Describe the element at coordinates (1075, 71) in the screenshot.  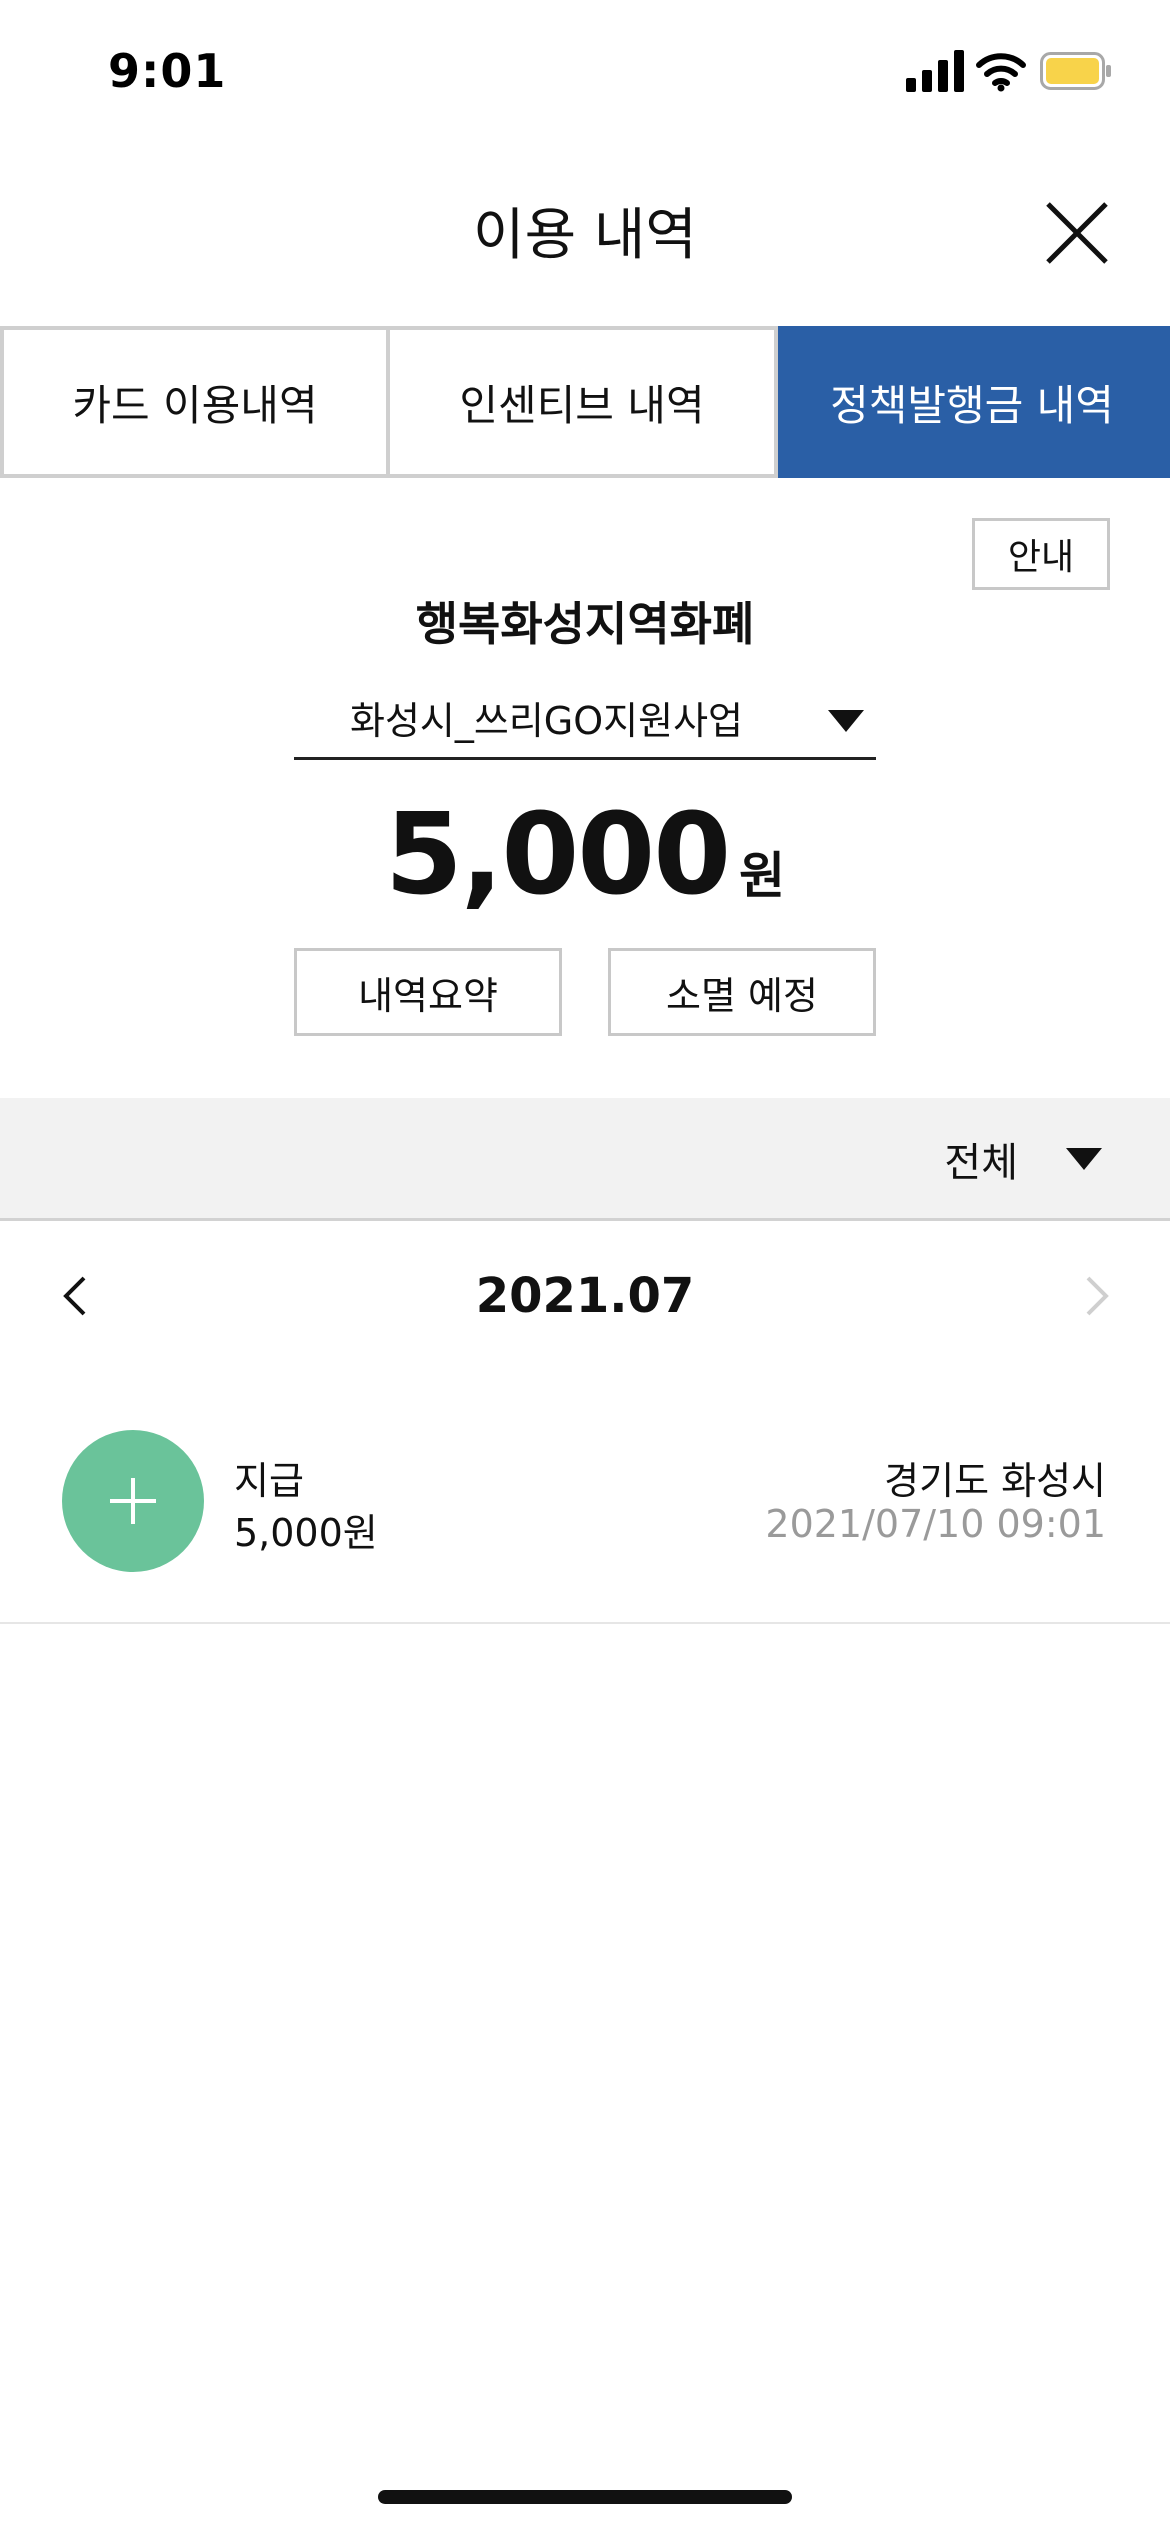
I see `battery-icon` at that location.